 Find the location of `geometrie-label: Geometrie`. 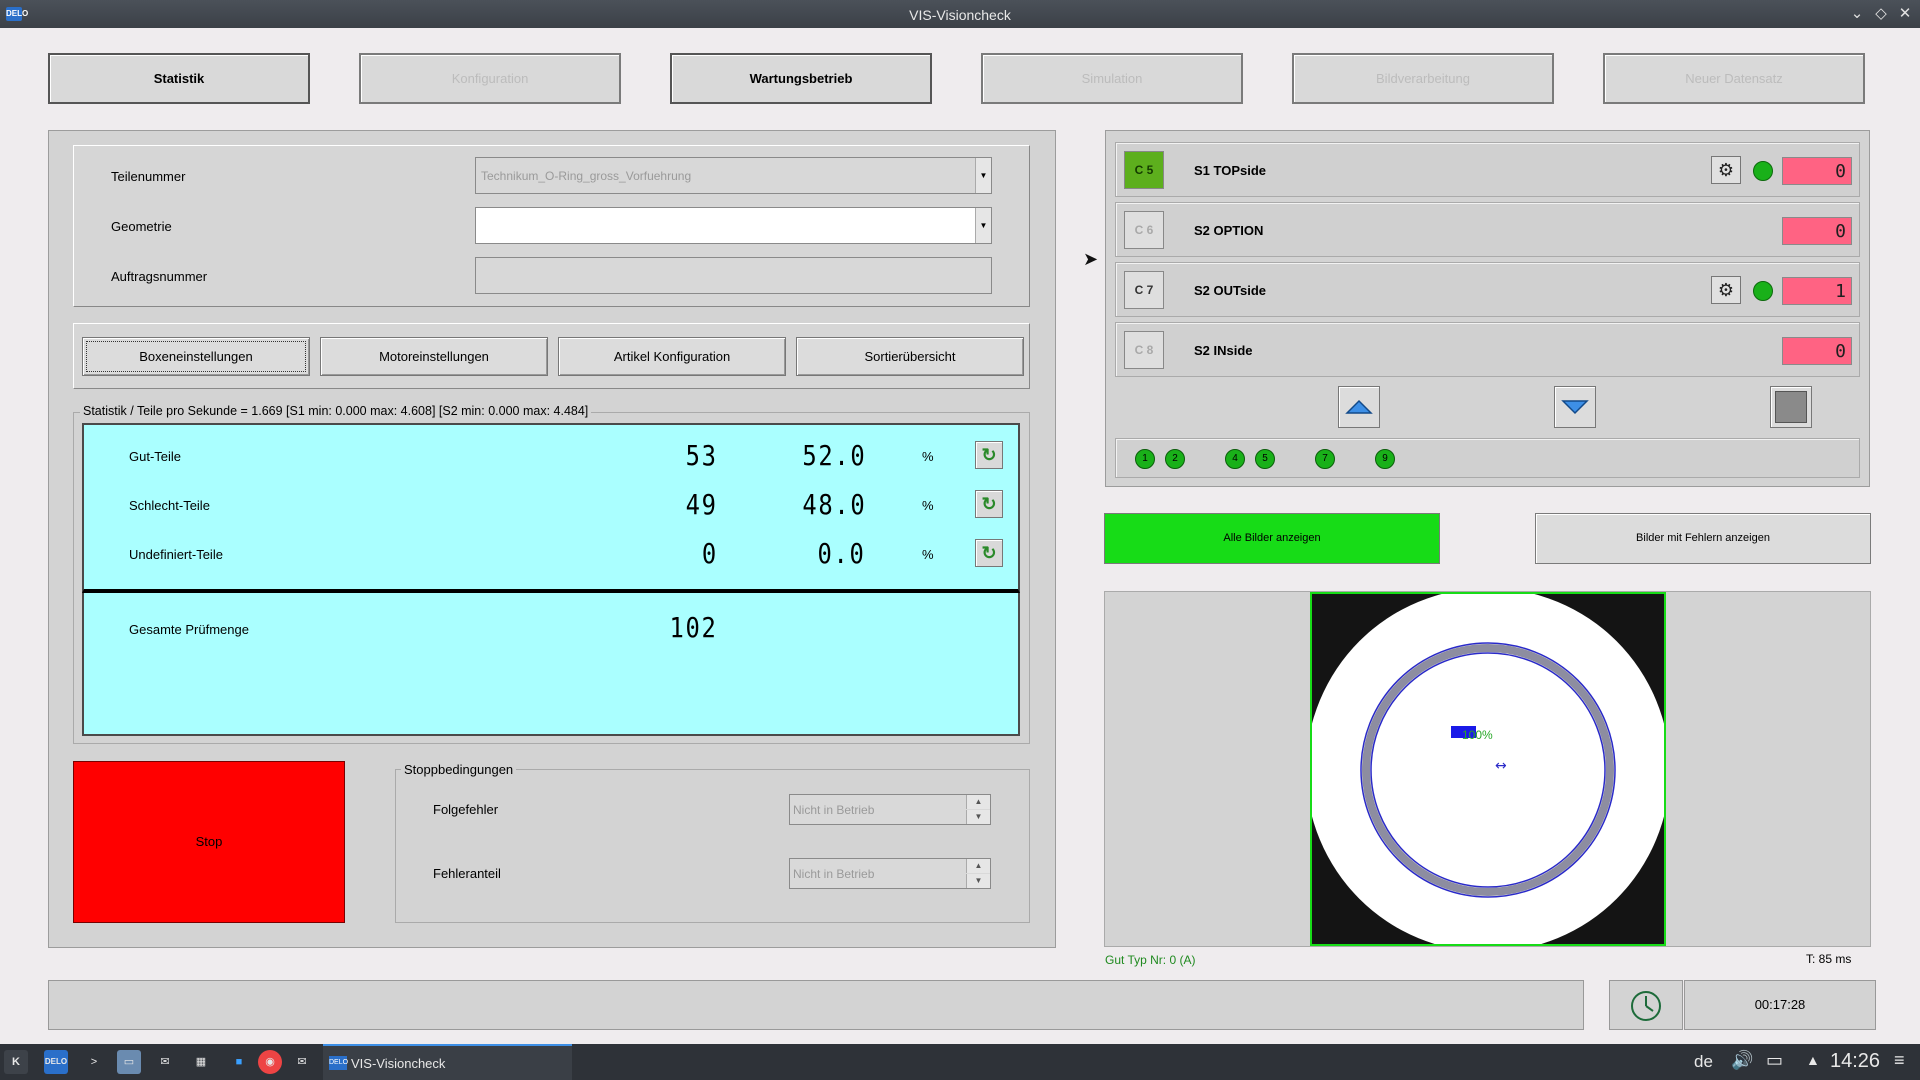

geometrie-label: Geometrie is located at coordinates (141, 226).